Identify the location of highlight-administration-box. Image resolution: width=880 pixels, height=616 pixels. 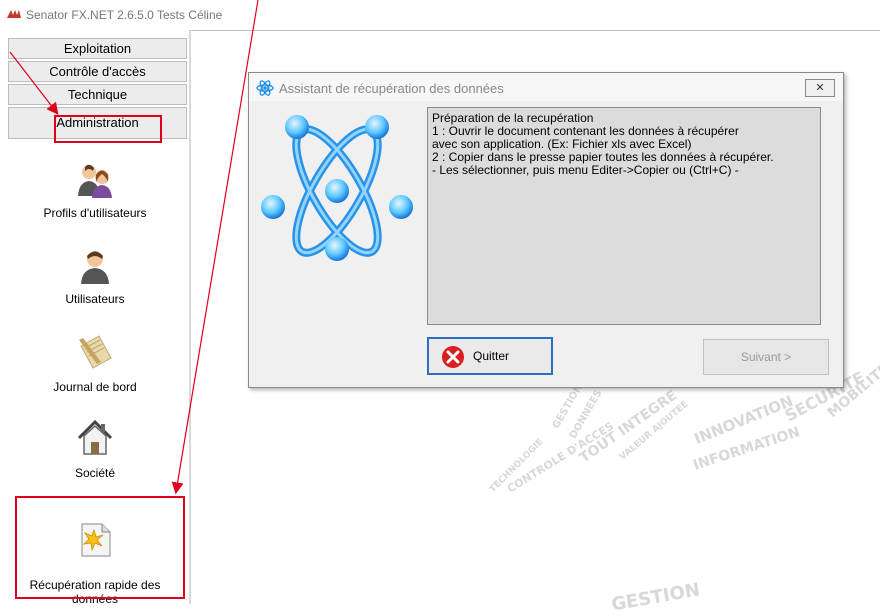
(108, 129).